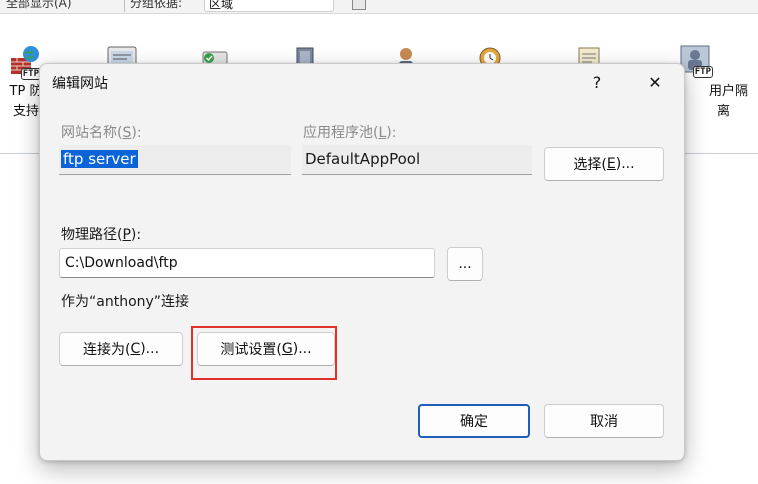 The height and width of the screenshot is (484, 758). Describe the element at coordinates (80, 84) in the screenshot. I see `dialog-title: 编辑网站` at that location.